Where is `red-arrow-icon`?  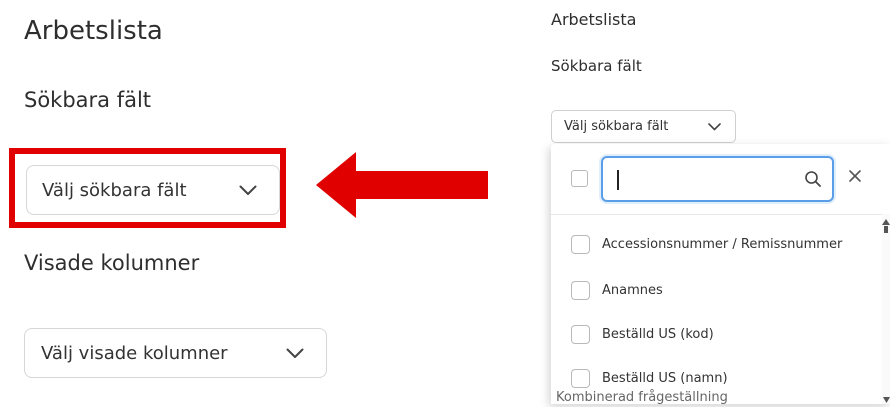 red-arrow-icon is located at coordinates (404, 187).